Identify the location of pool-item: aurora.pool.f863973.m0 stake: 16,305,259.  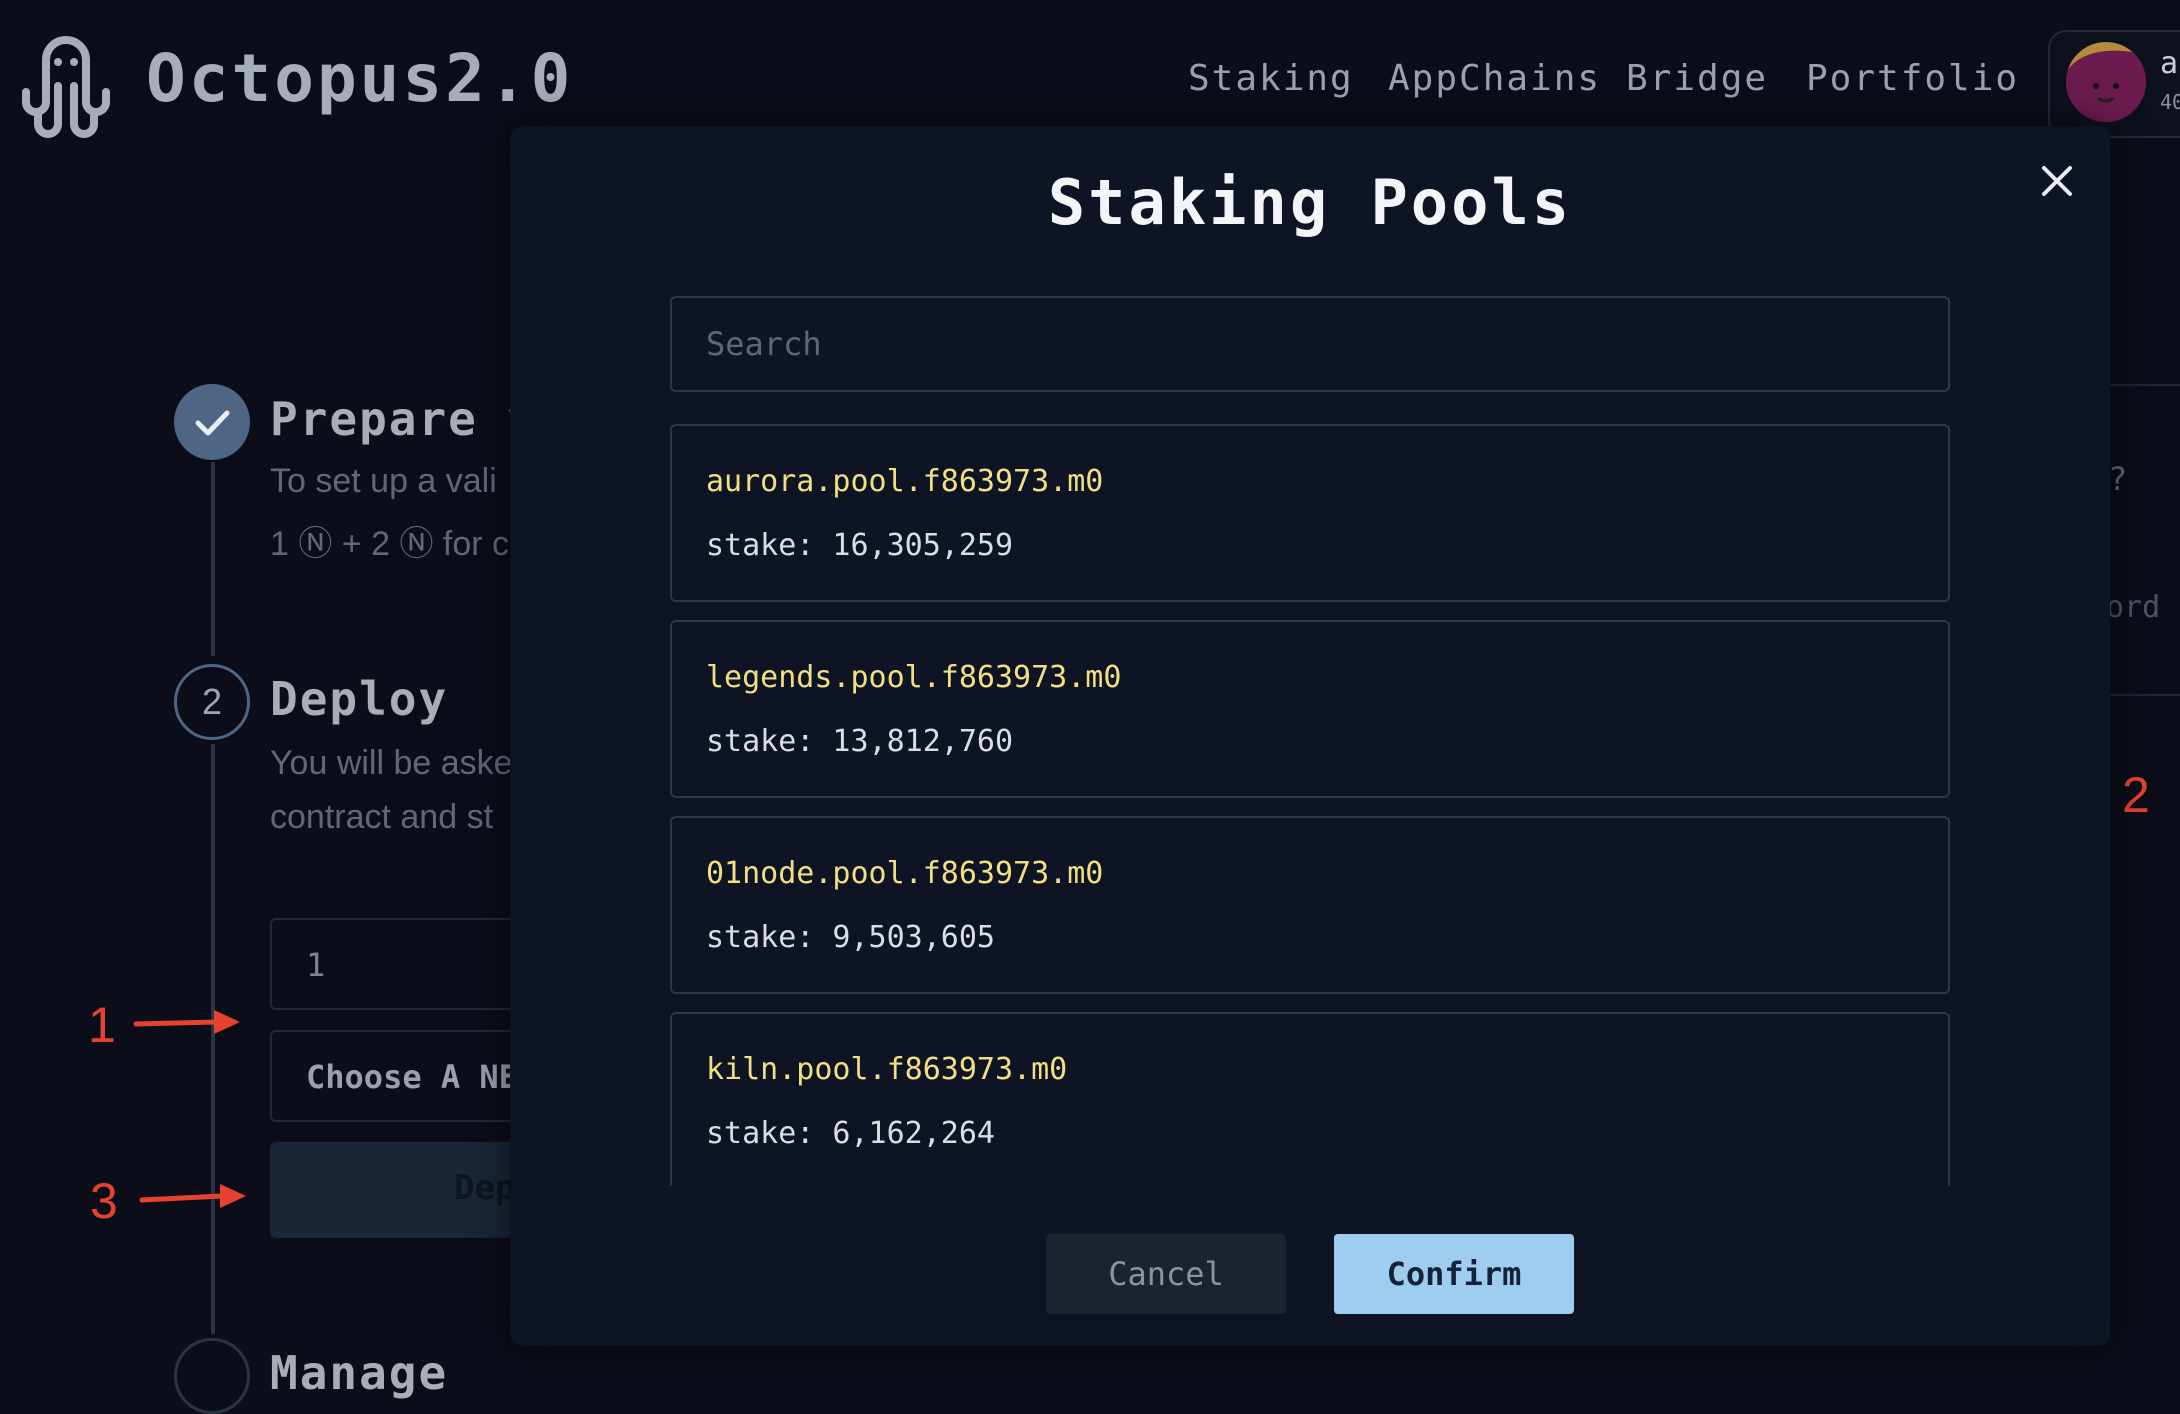
(1310, 513).